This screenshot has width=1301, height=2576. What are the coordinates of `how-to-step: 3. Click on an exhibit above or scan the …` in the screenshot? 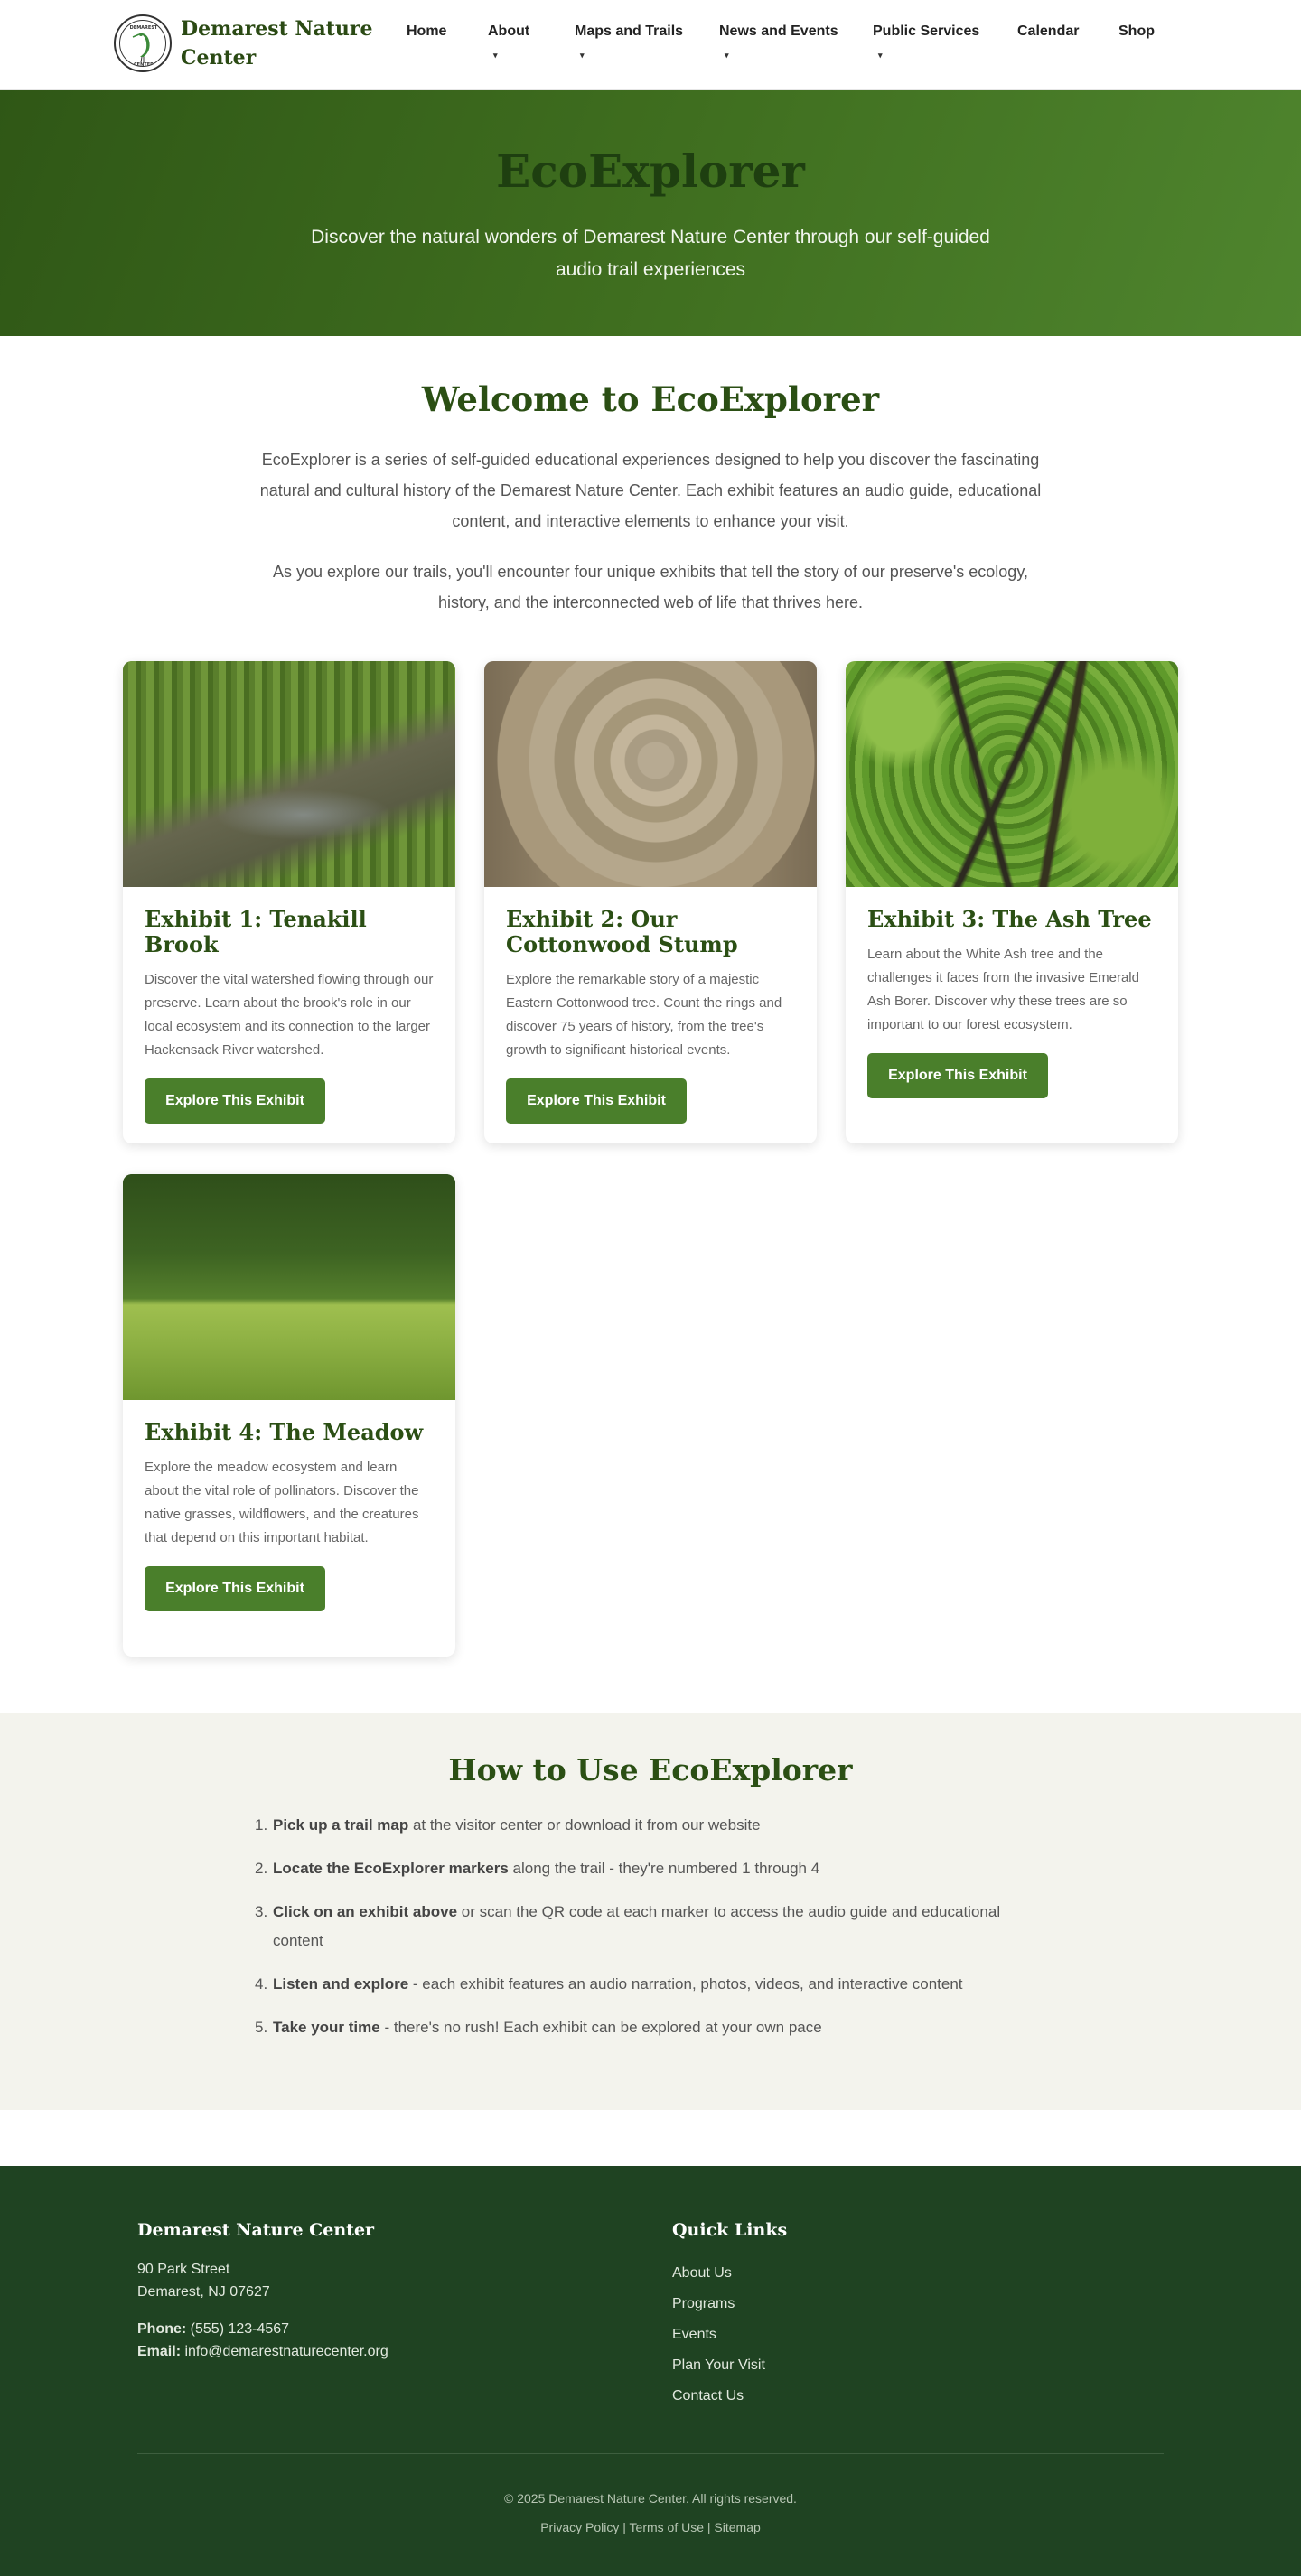 It's located at (643, 1926).